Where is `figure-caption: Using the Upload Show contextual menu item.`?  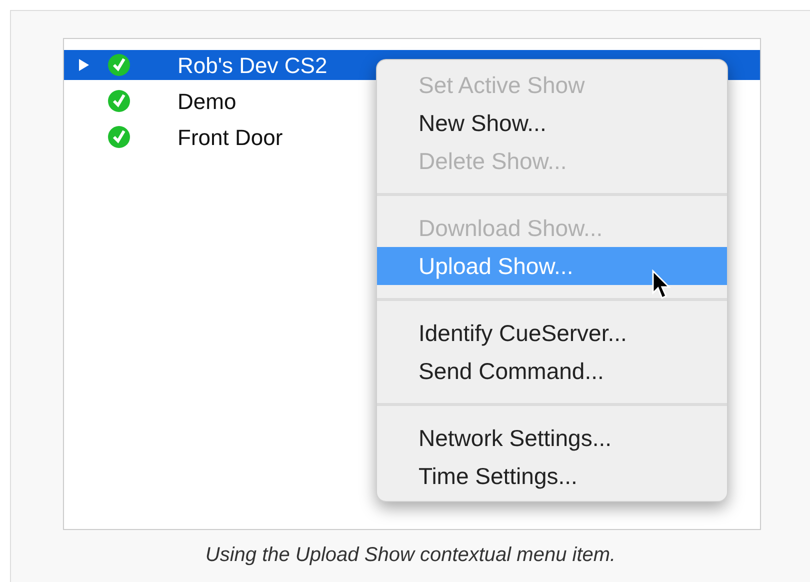 figure-caption: Using the Upload Show contextual menu item. is located at coordinates (410, 555).